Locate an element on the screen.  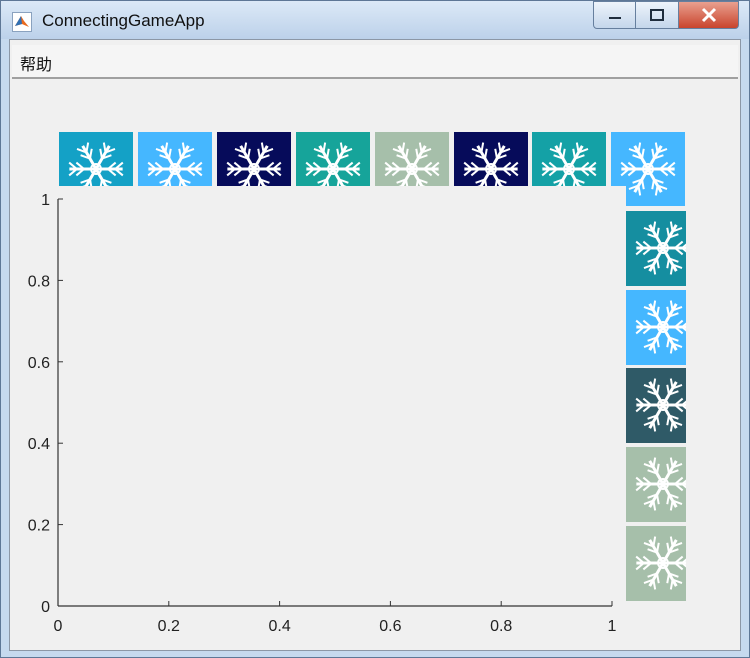
y-tick-label: 1 is located at coordinates (45, 200).